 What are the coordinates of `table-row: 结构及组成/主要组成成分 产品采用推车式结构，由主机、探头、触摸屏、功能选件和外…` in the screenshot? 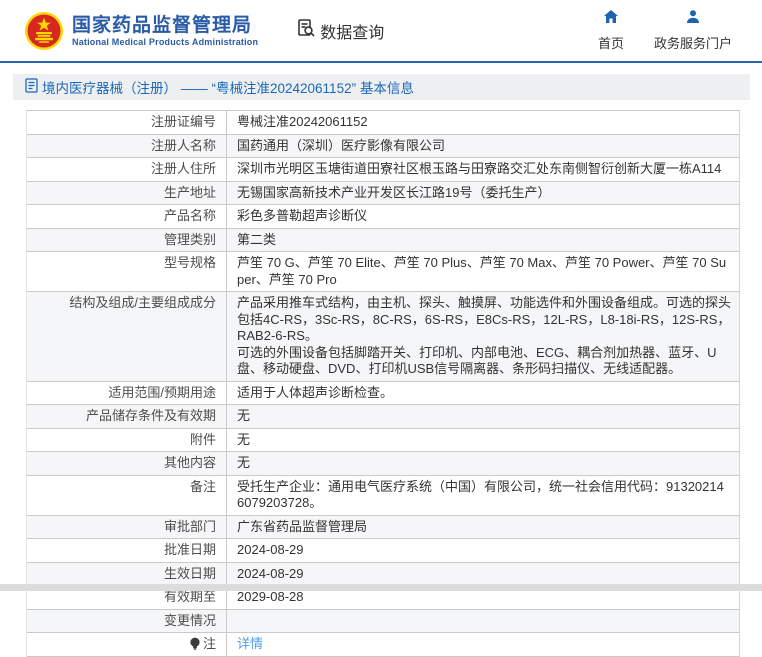 It's located at (383, 337).